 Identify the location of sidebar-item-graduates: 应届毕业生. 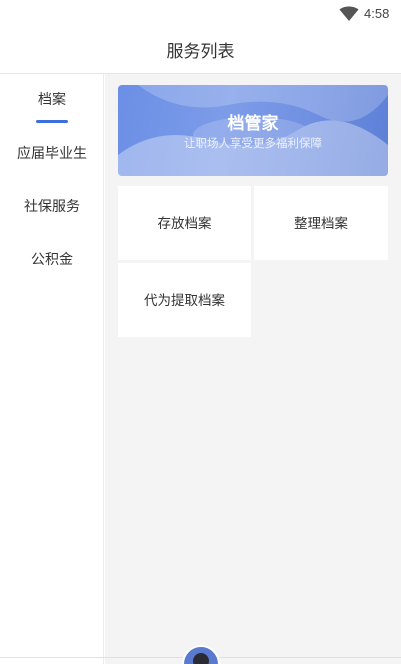
(52, 154).